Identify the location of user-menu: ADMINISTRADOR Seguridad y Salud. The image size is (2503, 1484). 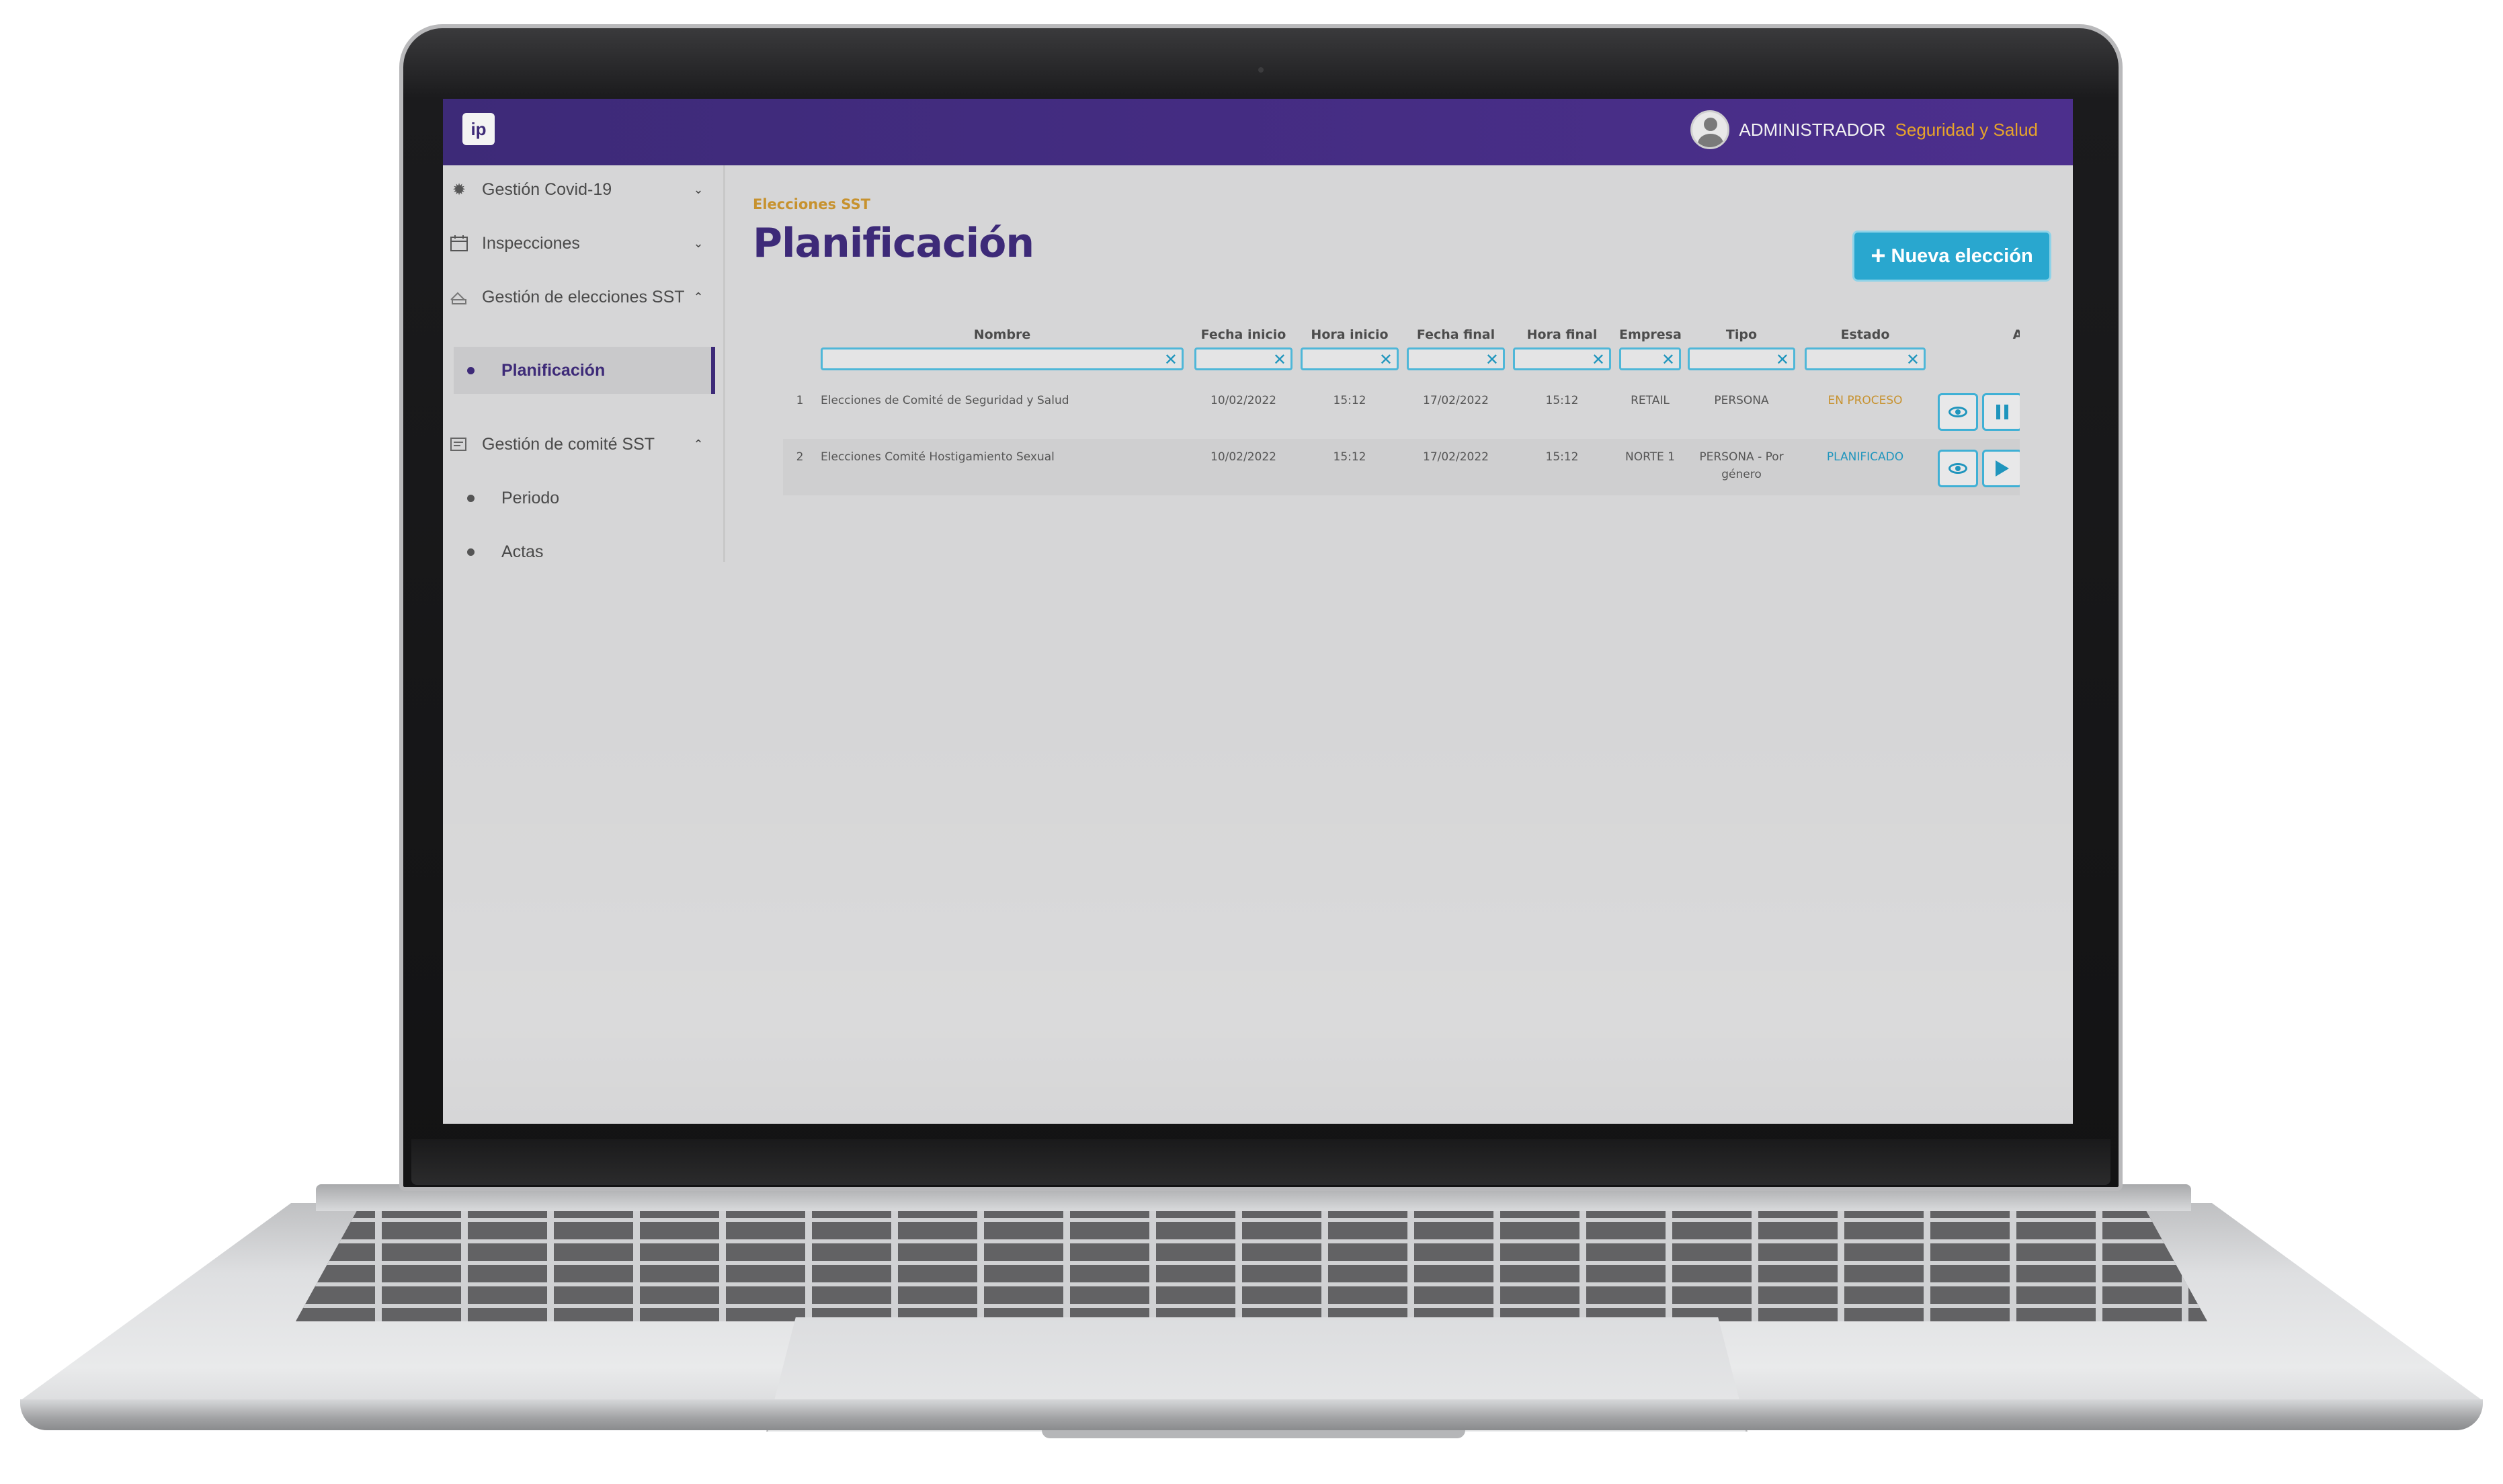
(1864, 129).